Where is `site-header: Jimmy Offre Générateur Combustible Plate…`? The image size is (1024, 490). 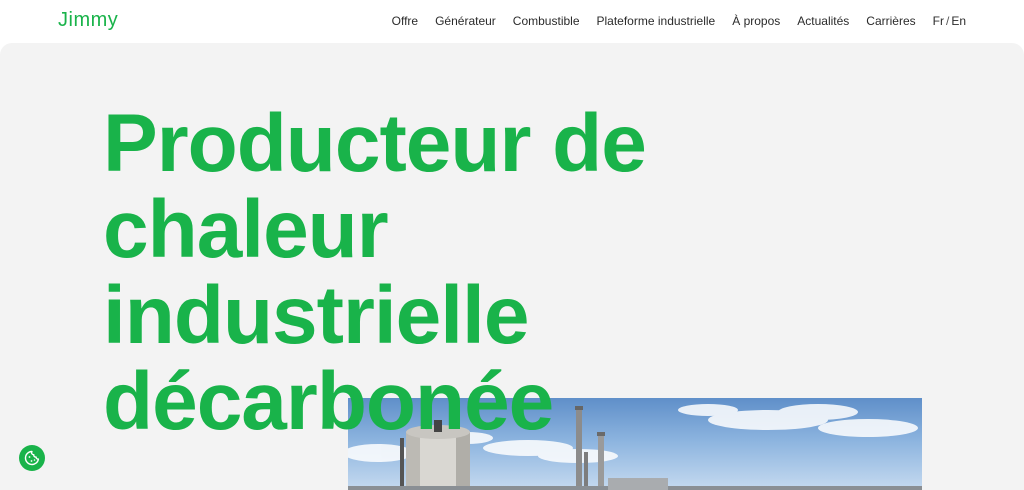 site-header: Jimmy Offre Générateur Combustible Plate… is located at coordinates (512, 21).